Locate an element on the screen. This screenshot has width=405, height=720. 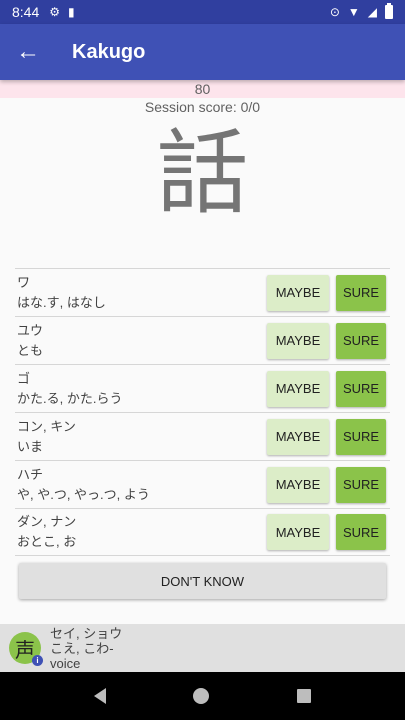
progress-value: 80 is located at coordinates (202, 89).